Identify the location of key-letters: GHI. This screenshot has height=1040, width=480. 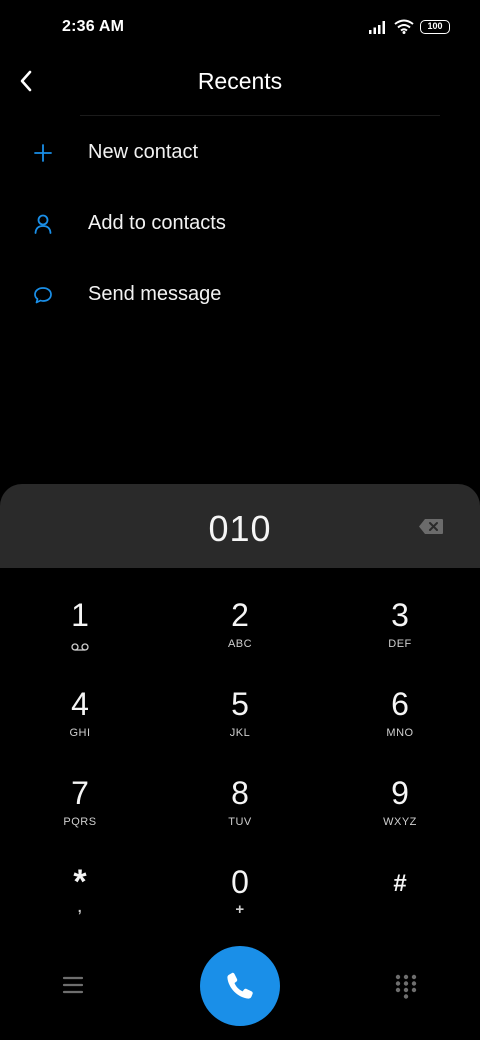
(80, 733).